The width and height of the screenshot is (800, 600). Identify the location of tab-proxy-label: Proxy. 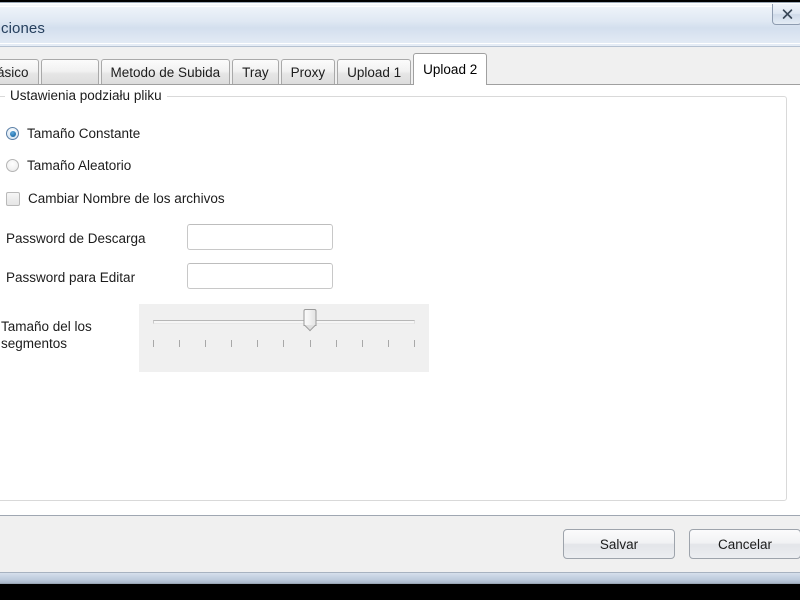
(308, 72).